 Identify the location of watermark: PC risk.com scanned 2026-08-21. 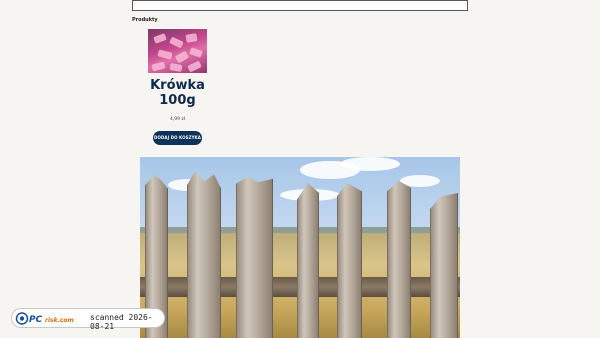
(88, 319).